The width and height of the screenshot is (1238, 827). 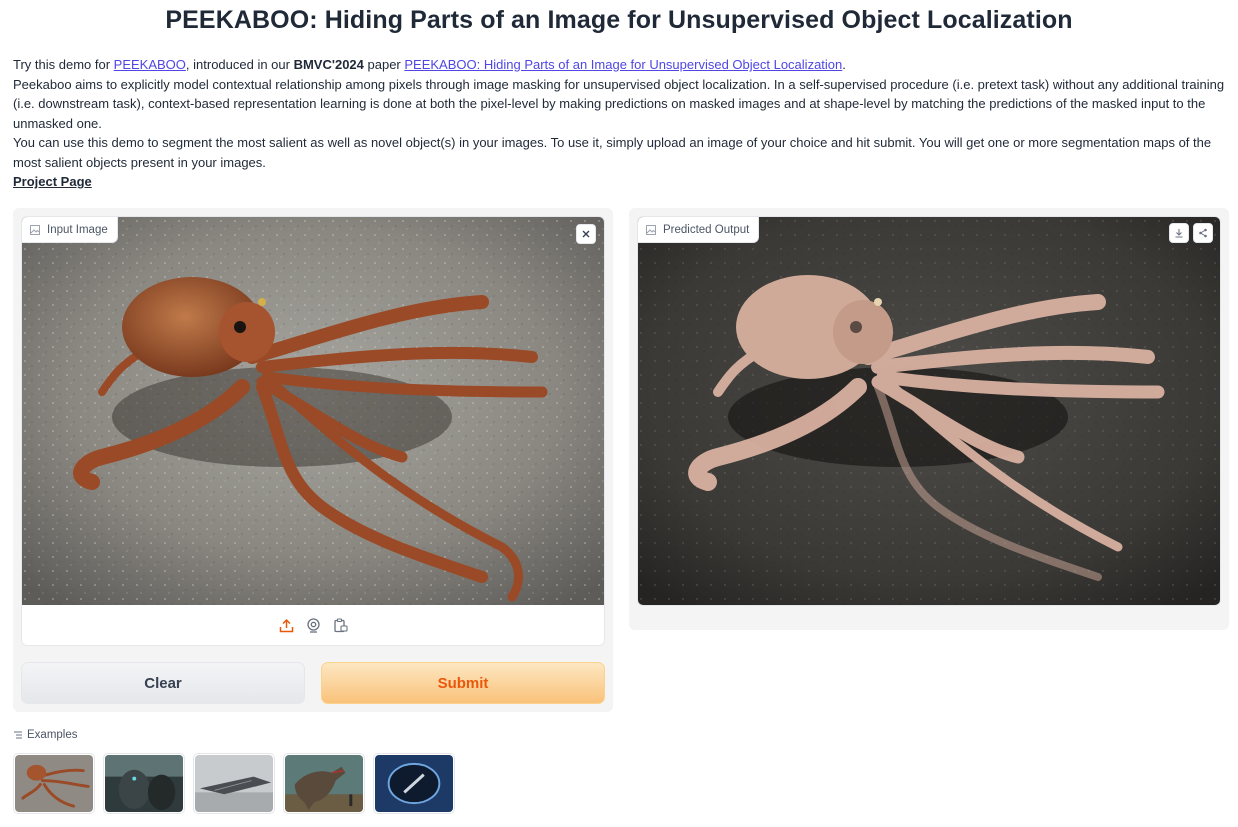 What do you see at coordinates (844, 64) in the screenshot?
I see `intro-text: .` at bounding box center [844, 64].